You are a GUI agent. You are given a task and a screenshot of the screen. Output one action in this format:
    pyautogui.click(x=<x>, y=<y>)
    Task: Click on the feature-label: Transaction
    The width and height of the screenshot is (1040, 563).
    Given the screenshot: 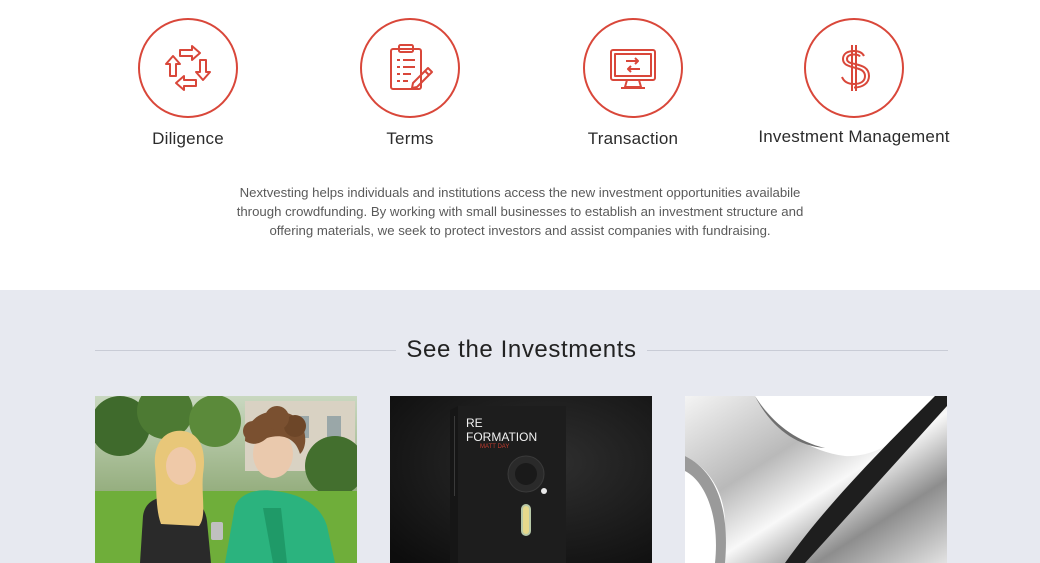 What is the action you would take?
    pyautogui.click(x=633, y=138)
    